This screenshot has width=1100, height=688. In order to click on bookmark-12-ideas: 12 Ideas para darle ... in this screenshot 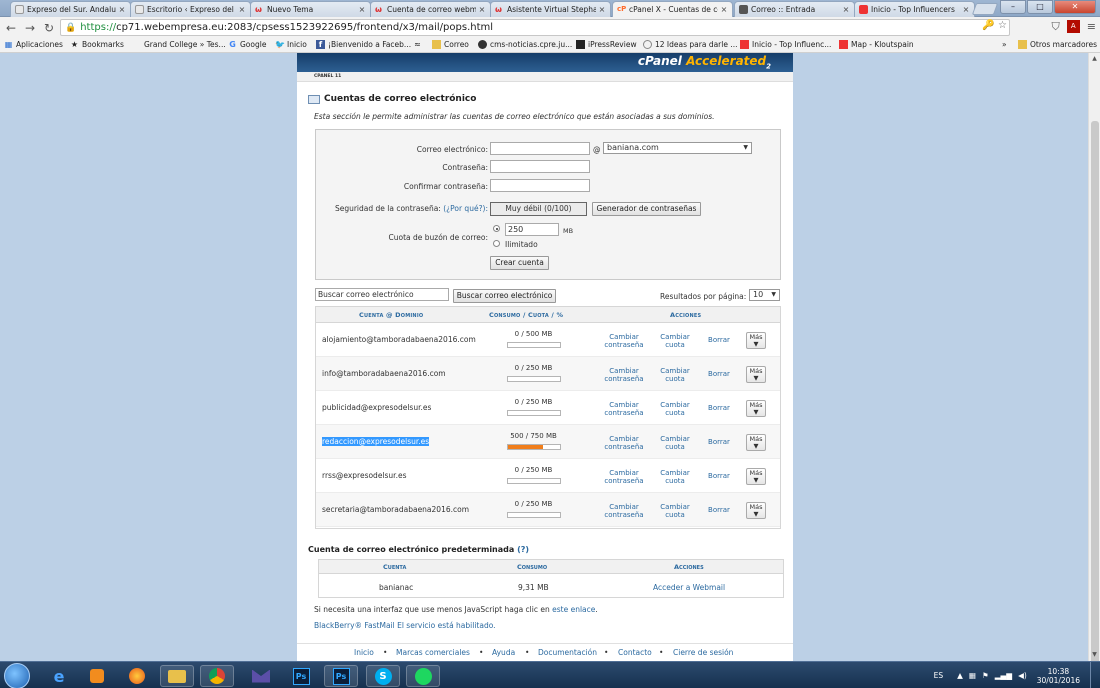, I will do `click(690, 44)`.